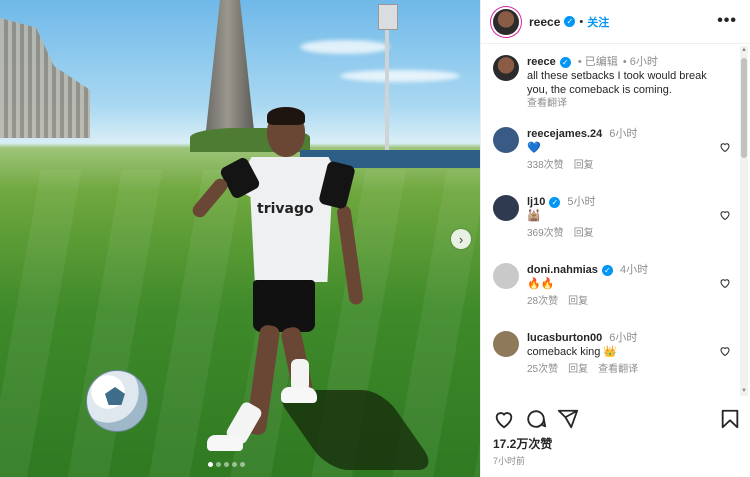  Describe the element at coordinates (522, 443) in the screenshot. I see `like-count: 17.2万次赞` at that location.